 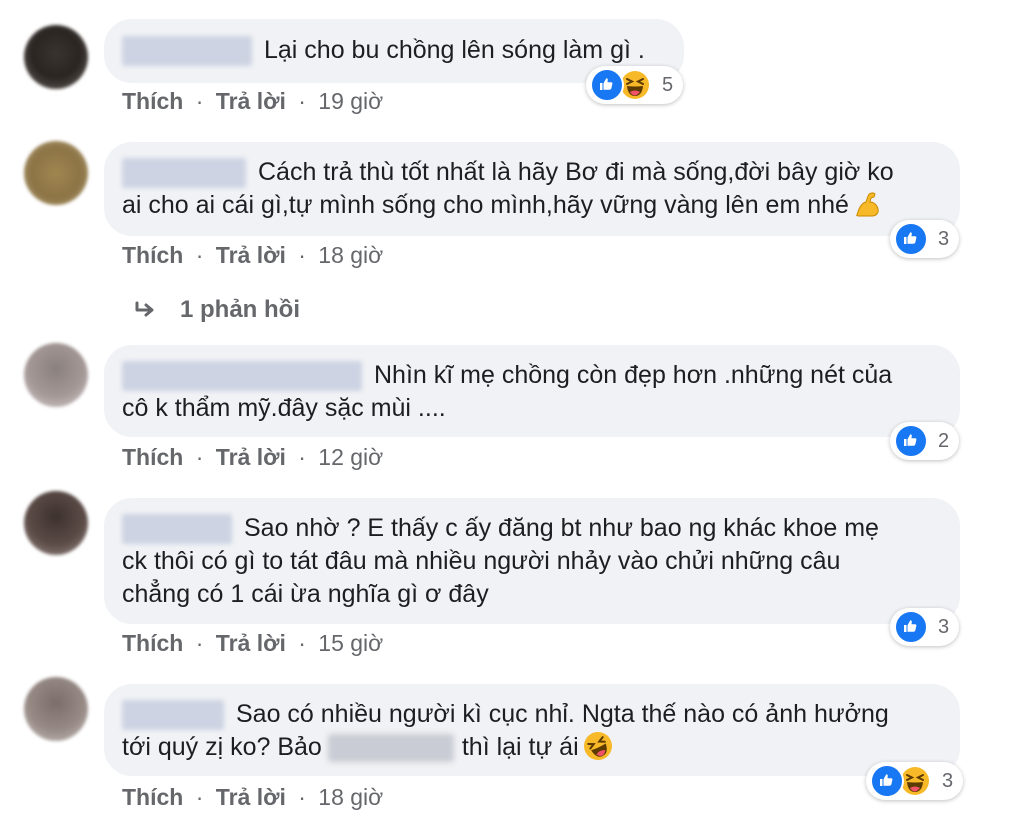 I want to click on blurred-text, so click(x=390, y=748).